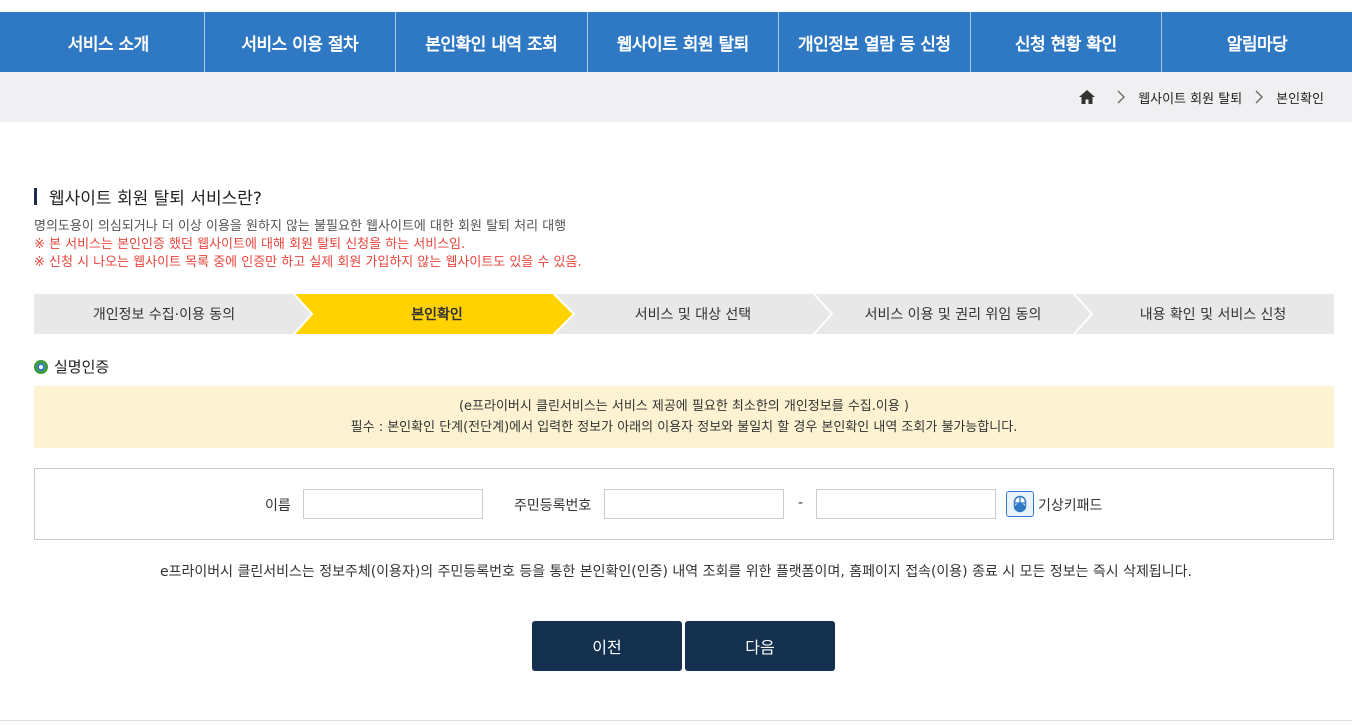 The width and height of the screenshot is (1352, 725). What do you see at coordinates (82, 367) in the screenshot?
I see `verification-title: 실명인증` at bounding box center [82, 367].